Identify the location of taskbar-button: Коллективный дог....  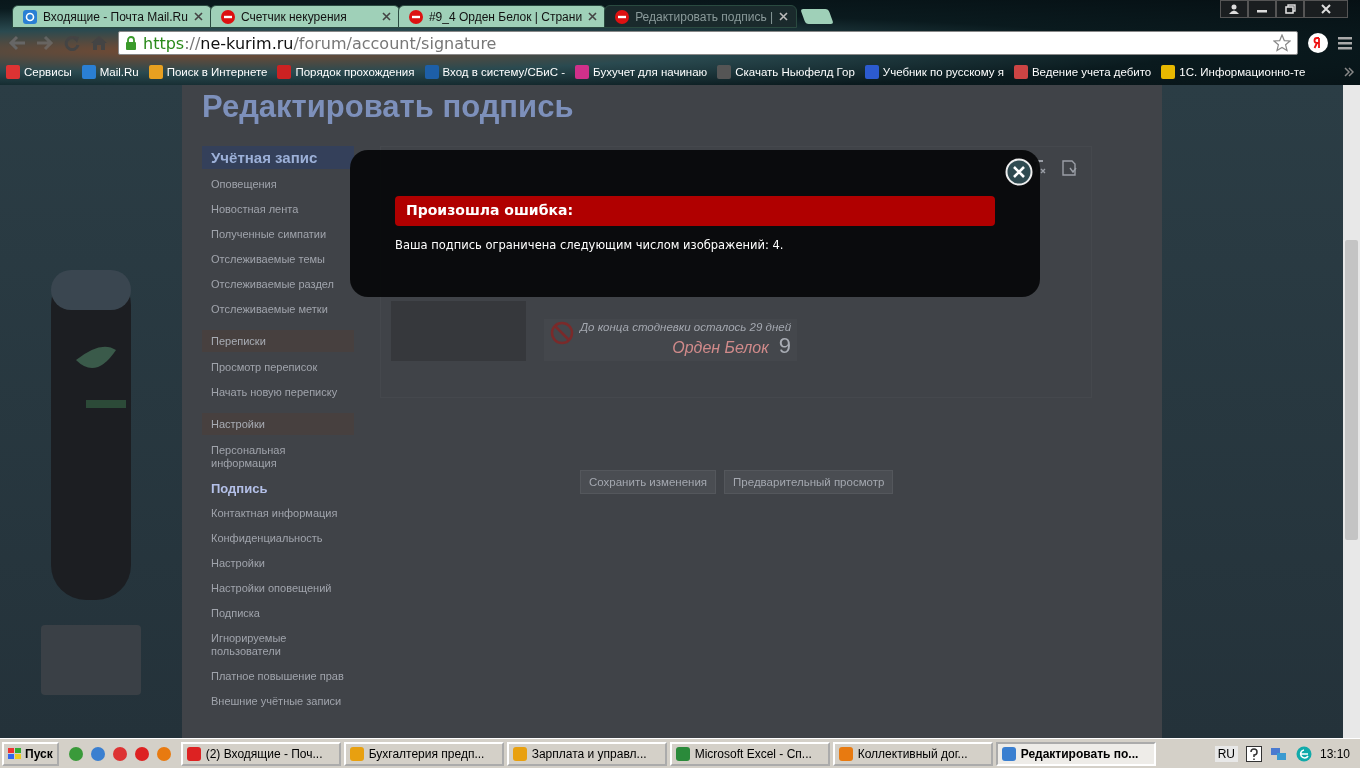
(912, 753).